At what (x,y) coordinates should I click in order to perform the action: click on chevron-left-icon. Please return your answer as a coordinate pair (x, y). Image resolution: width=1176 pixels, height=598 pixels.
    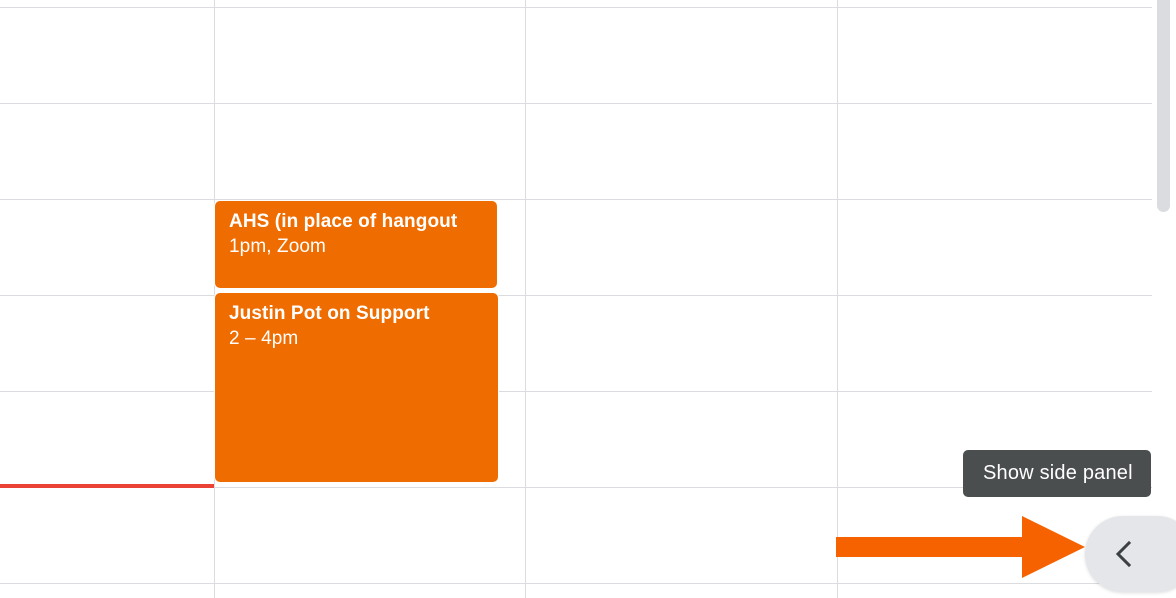
    Looking at the image, I should click on (1124, 554).